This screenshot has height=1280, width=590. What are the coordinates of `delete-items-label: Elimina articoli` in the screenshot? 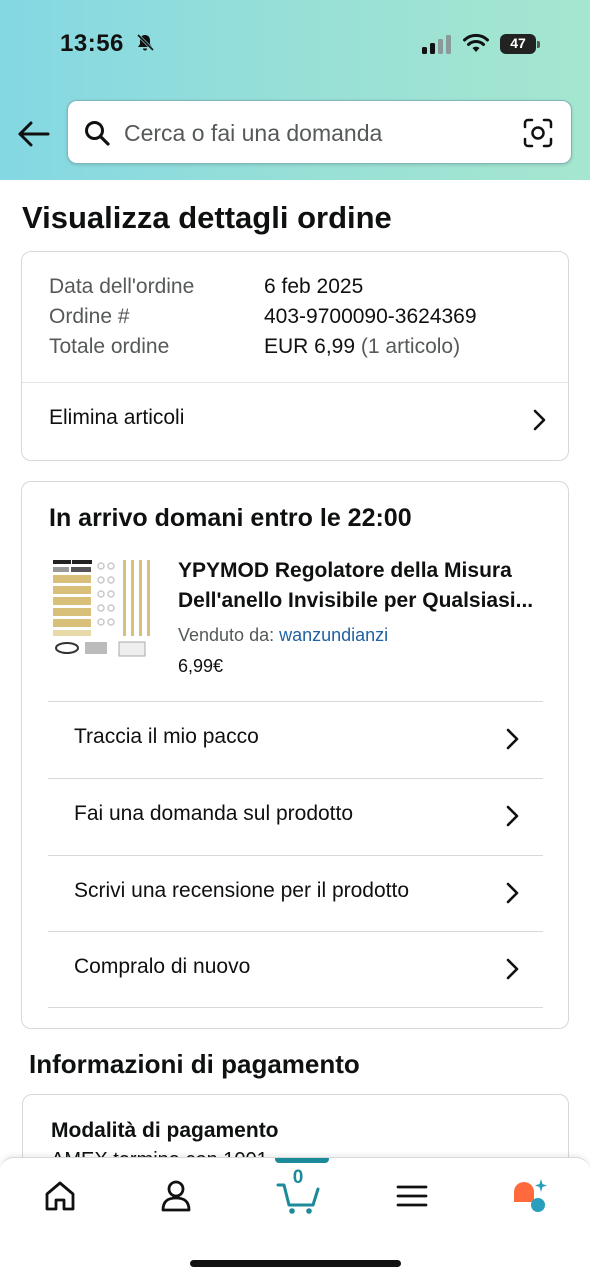 It's located at (117, 417).